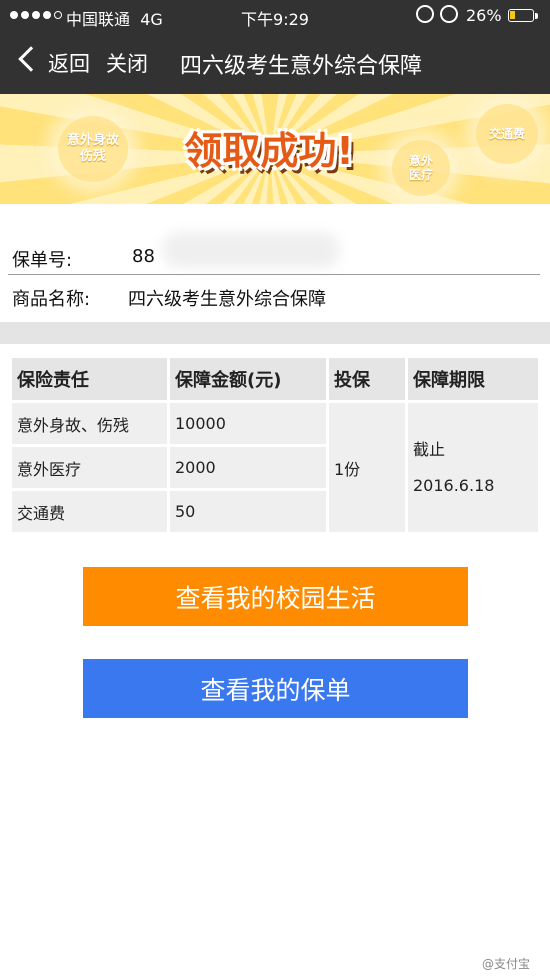 This screenshot has width=550, height=980. Describe the element at coordinates (89, 467) in the screenshot. I see `table-cell-item: 意外医疗` at that location.